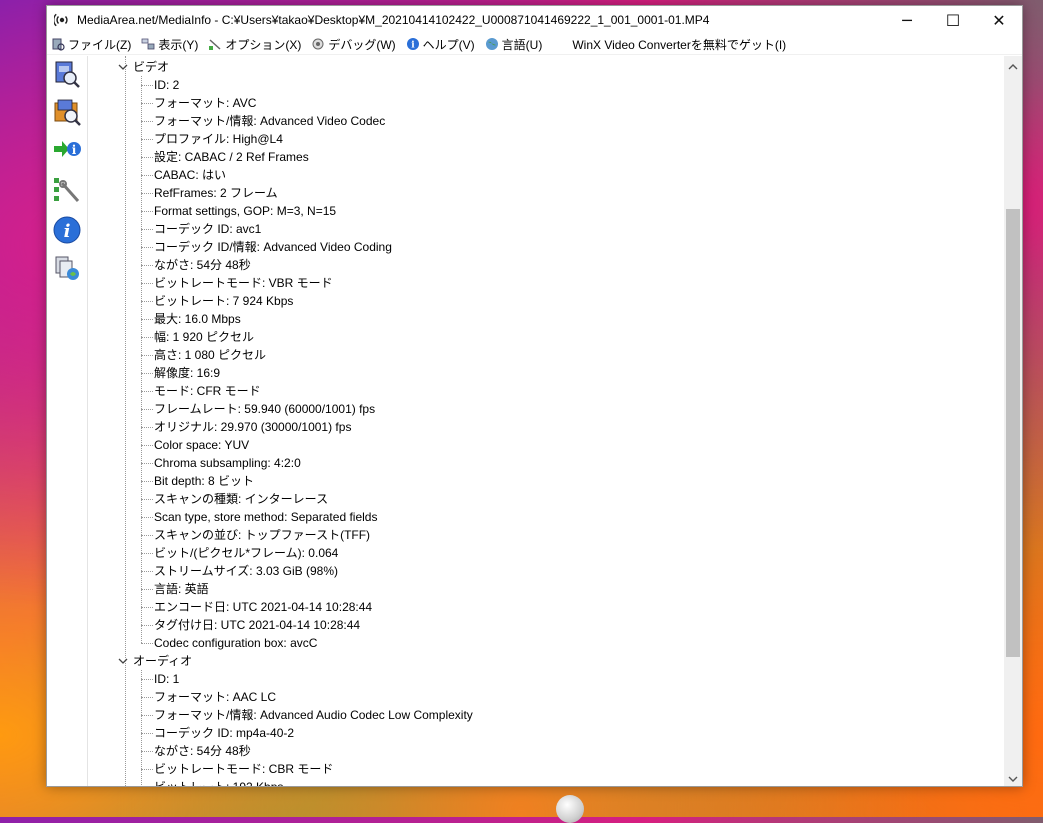 This screenshot has width=1043, height=823. I want to click on menu-view: 表示(Y), so click(169, 44).